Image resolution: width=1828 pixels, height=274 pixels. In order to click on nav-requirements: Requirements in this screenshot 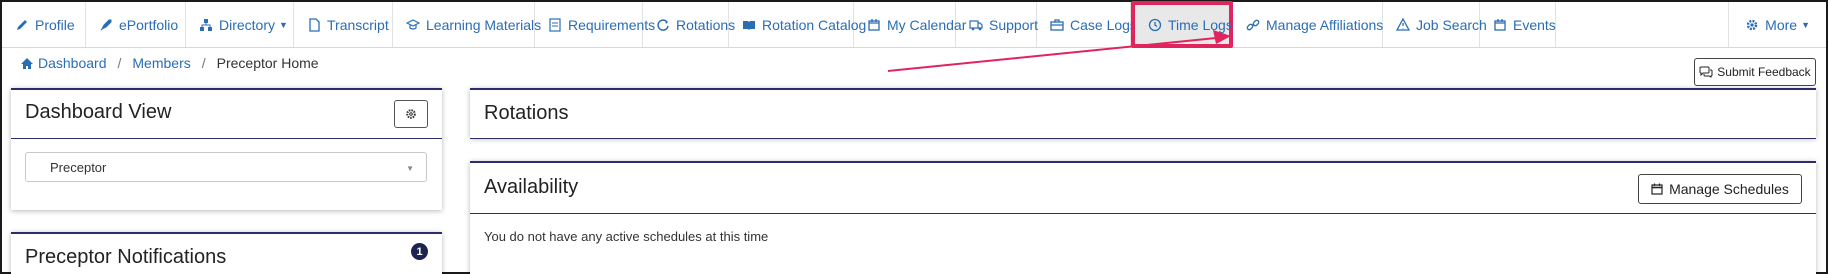, I will do `click(595, 24)`.